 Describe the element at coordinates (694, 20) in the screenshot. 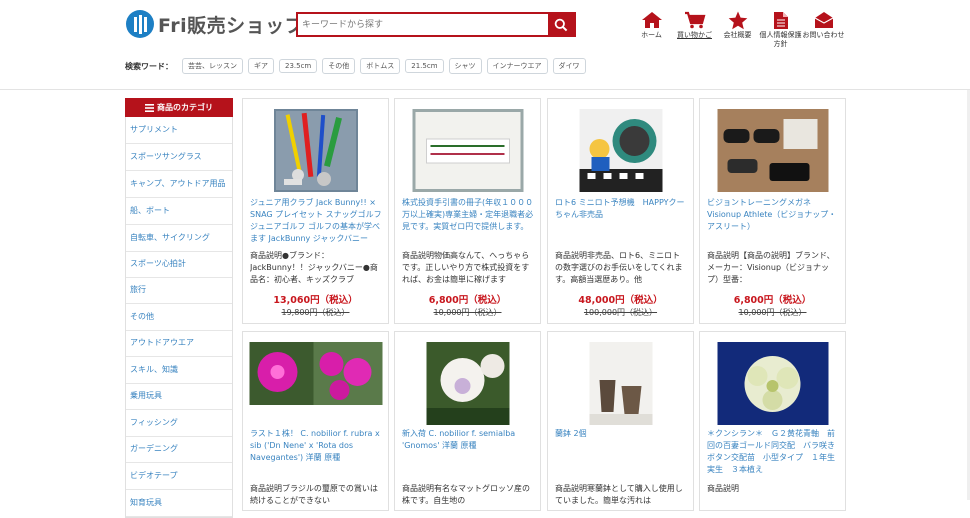

I see `cart-icon` at that location.